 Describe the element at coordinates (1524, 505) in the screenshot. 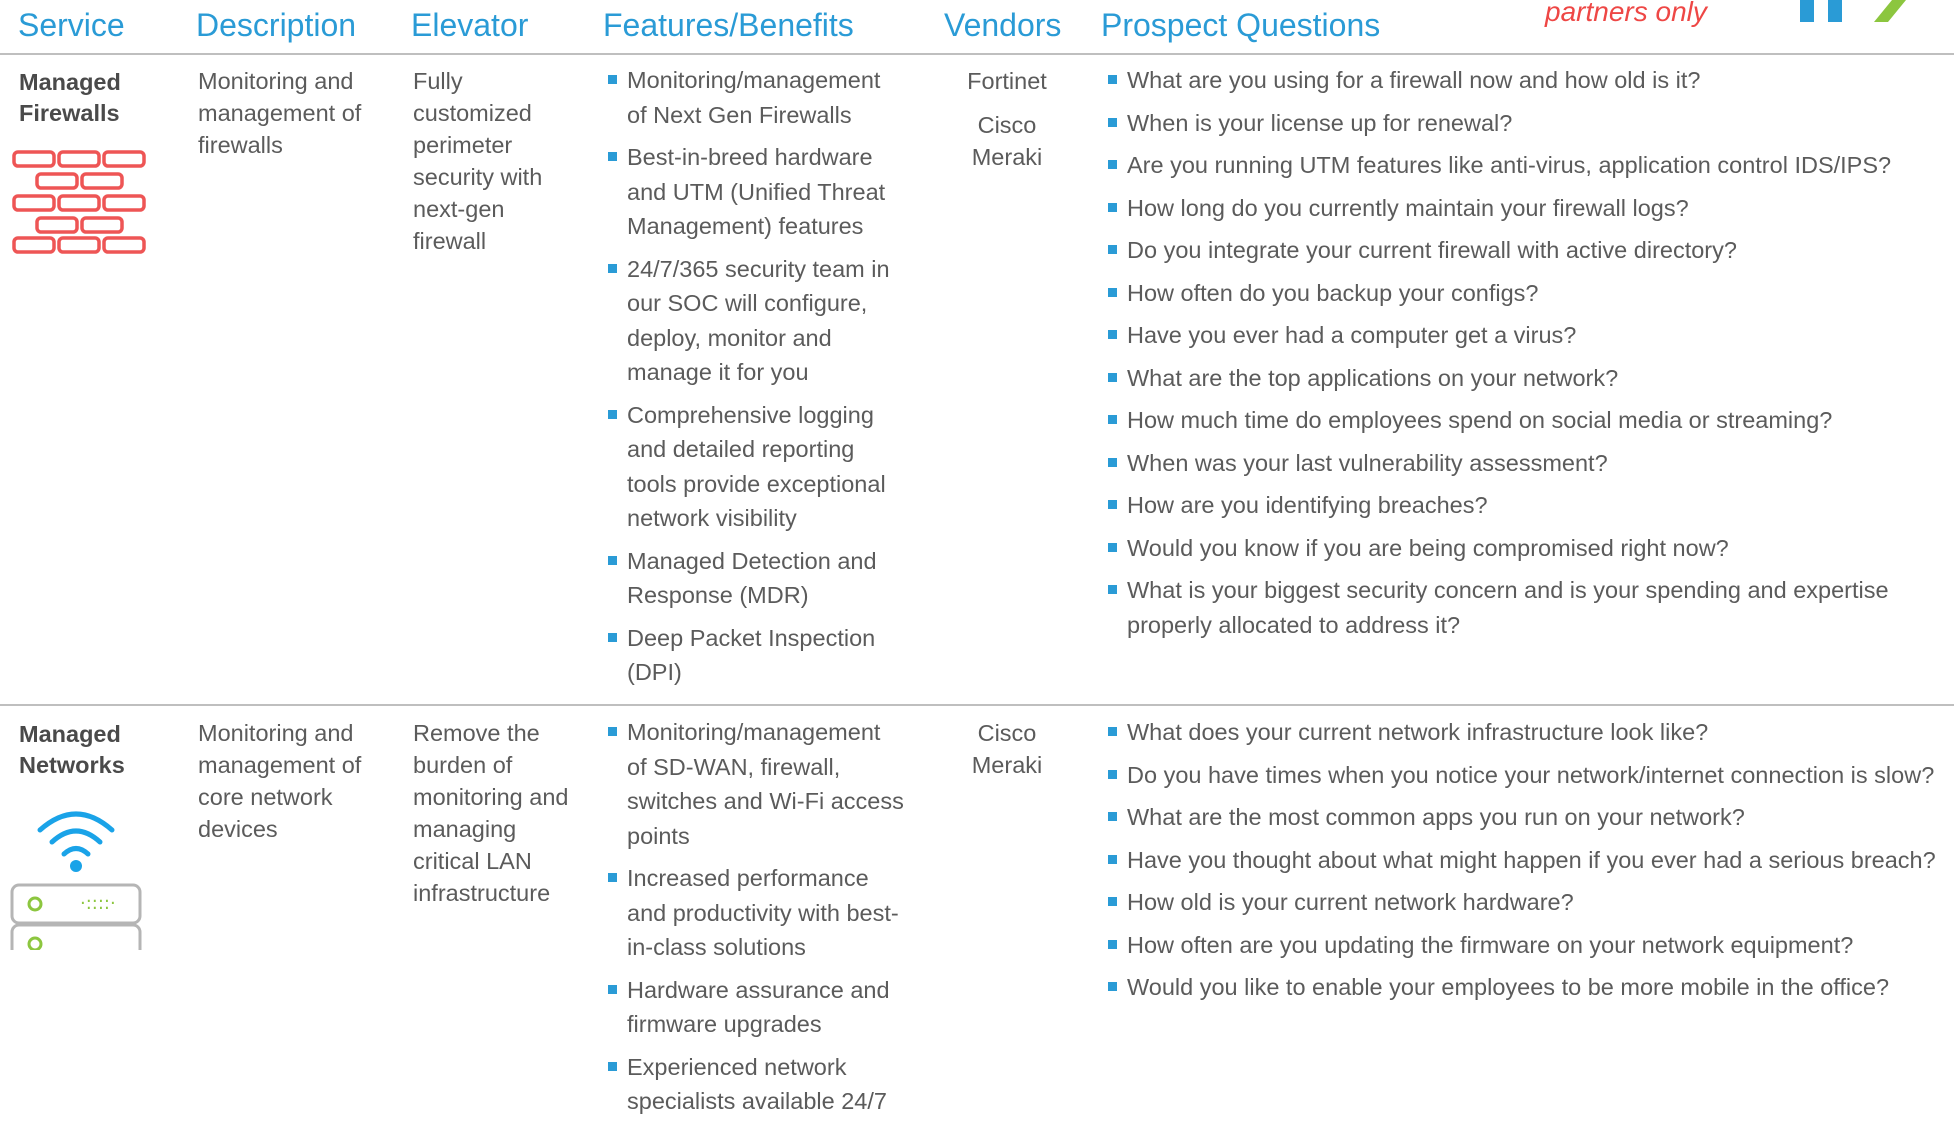

I see `question-item: How are you identifying breaches?` at that location.